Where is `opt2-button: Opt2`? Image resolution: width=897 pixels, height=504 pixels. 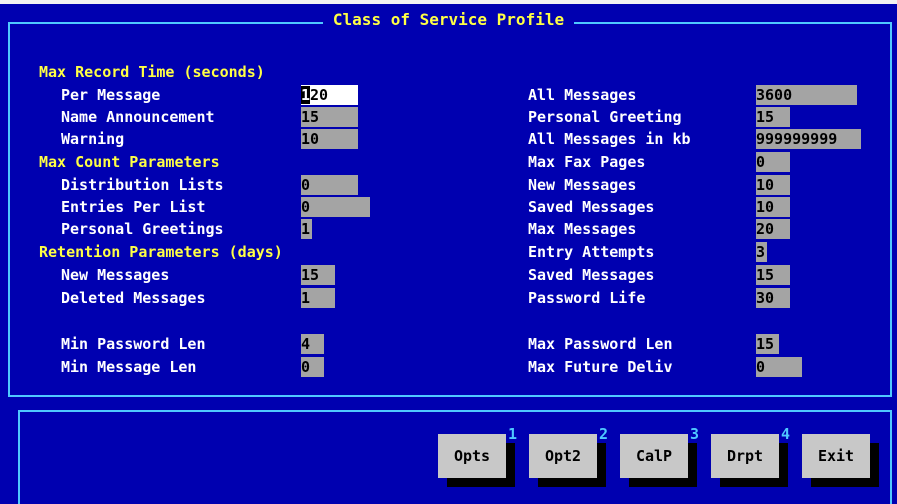 opt2-button: Opt2 is located at coordinates (567, 460).